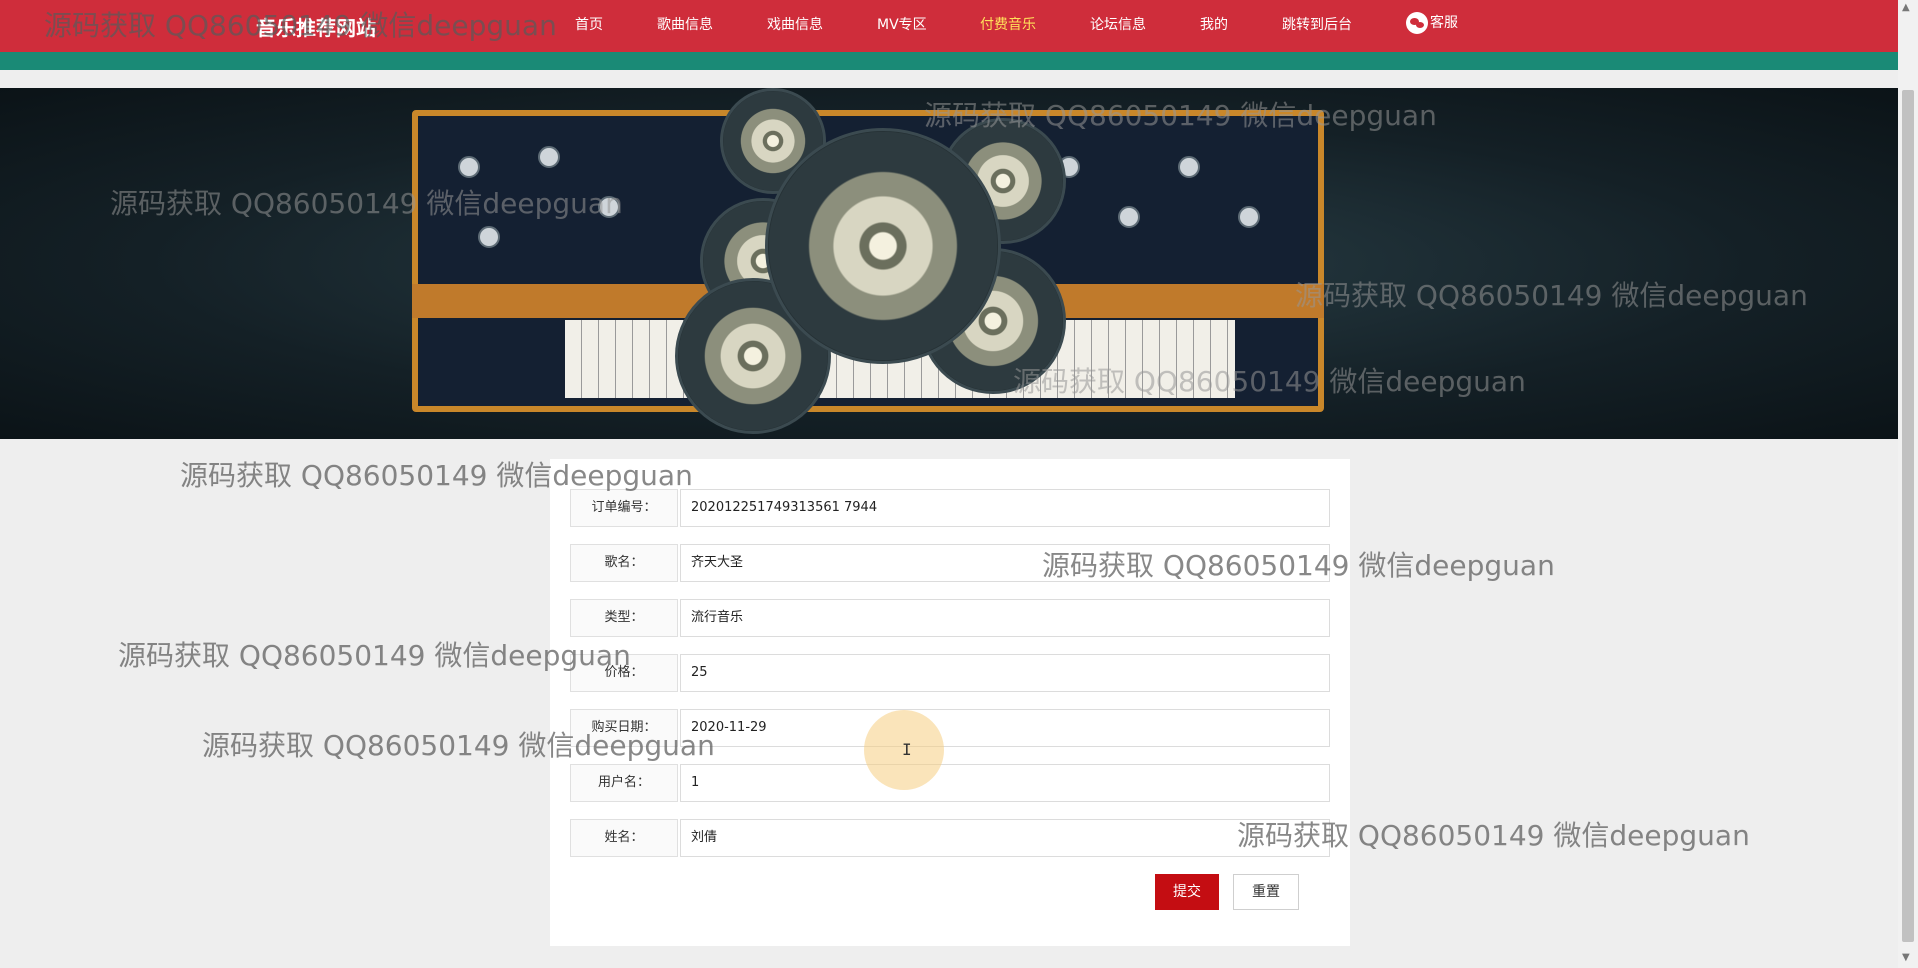 This screenshot has width=1918, height=968. I want to click on song-name-field: 齐天大圣, so click(1005, 563).